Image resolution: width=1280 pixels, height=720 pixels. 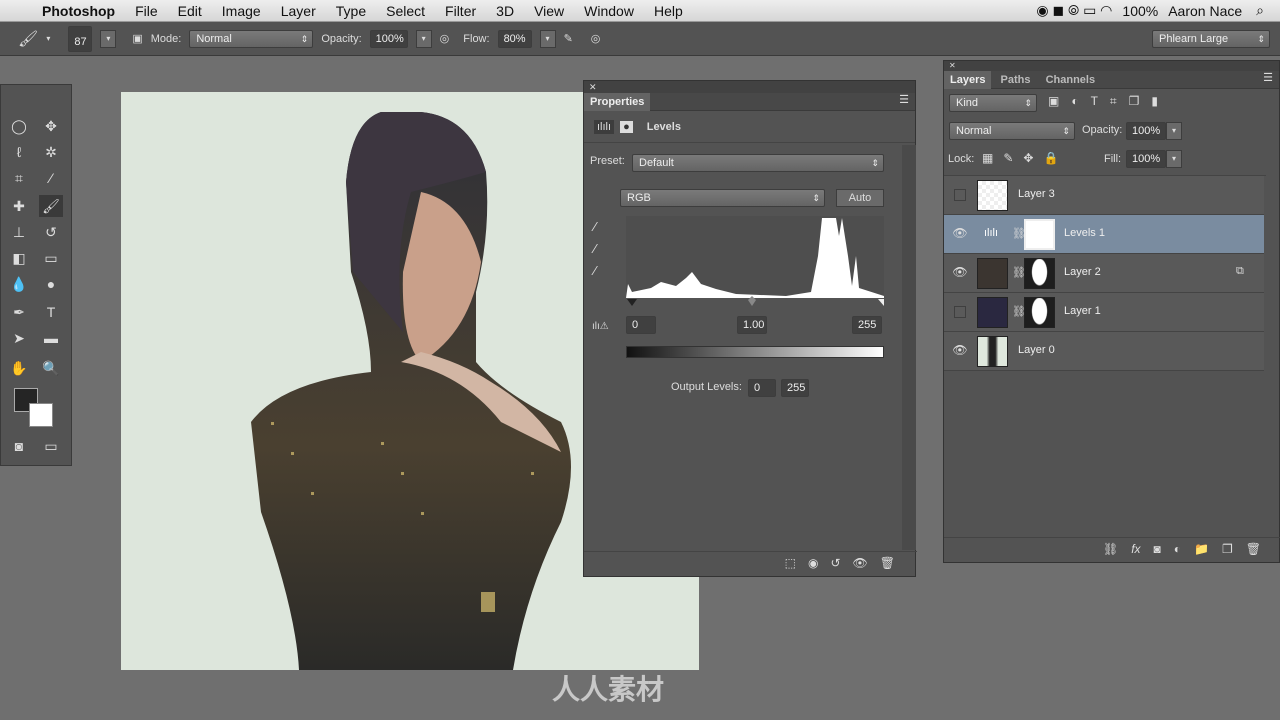 What do you see at coordinates (1146, 131) in the screenshot?
I see `layer-opacity-field: 100%` at bounding box center [1146, 131].